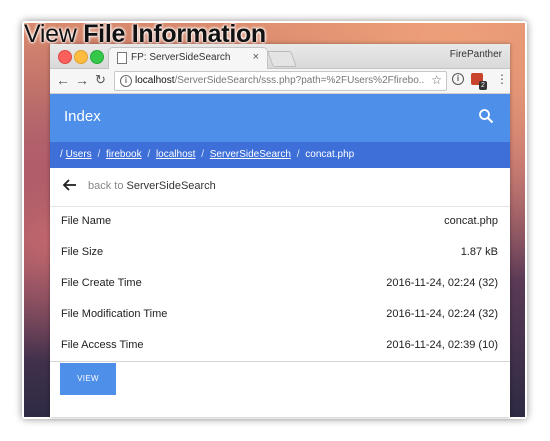 The height and width of the screenshot is (441, 550). I want to click on back-prefix: back to, so click(106, 186).